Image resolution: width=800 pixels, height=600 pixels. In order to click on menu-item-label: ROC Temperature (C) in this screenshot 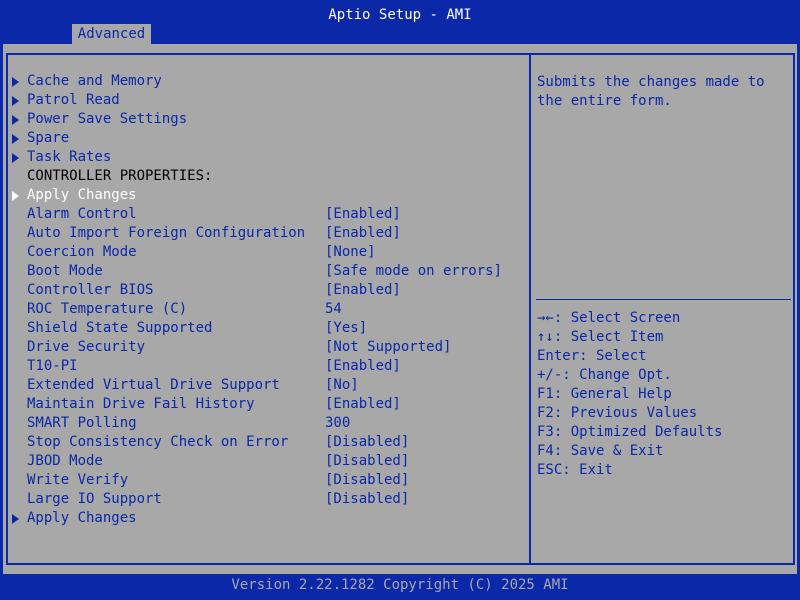, I will do `click(107, 309)`.